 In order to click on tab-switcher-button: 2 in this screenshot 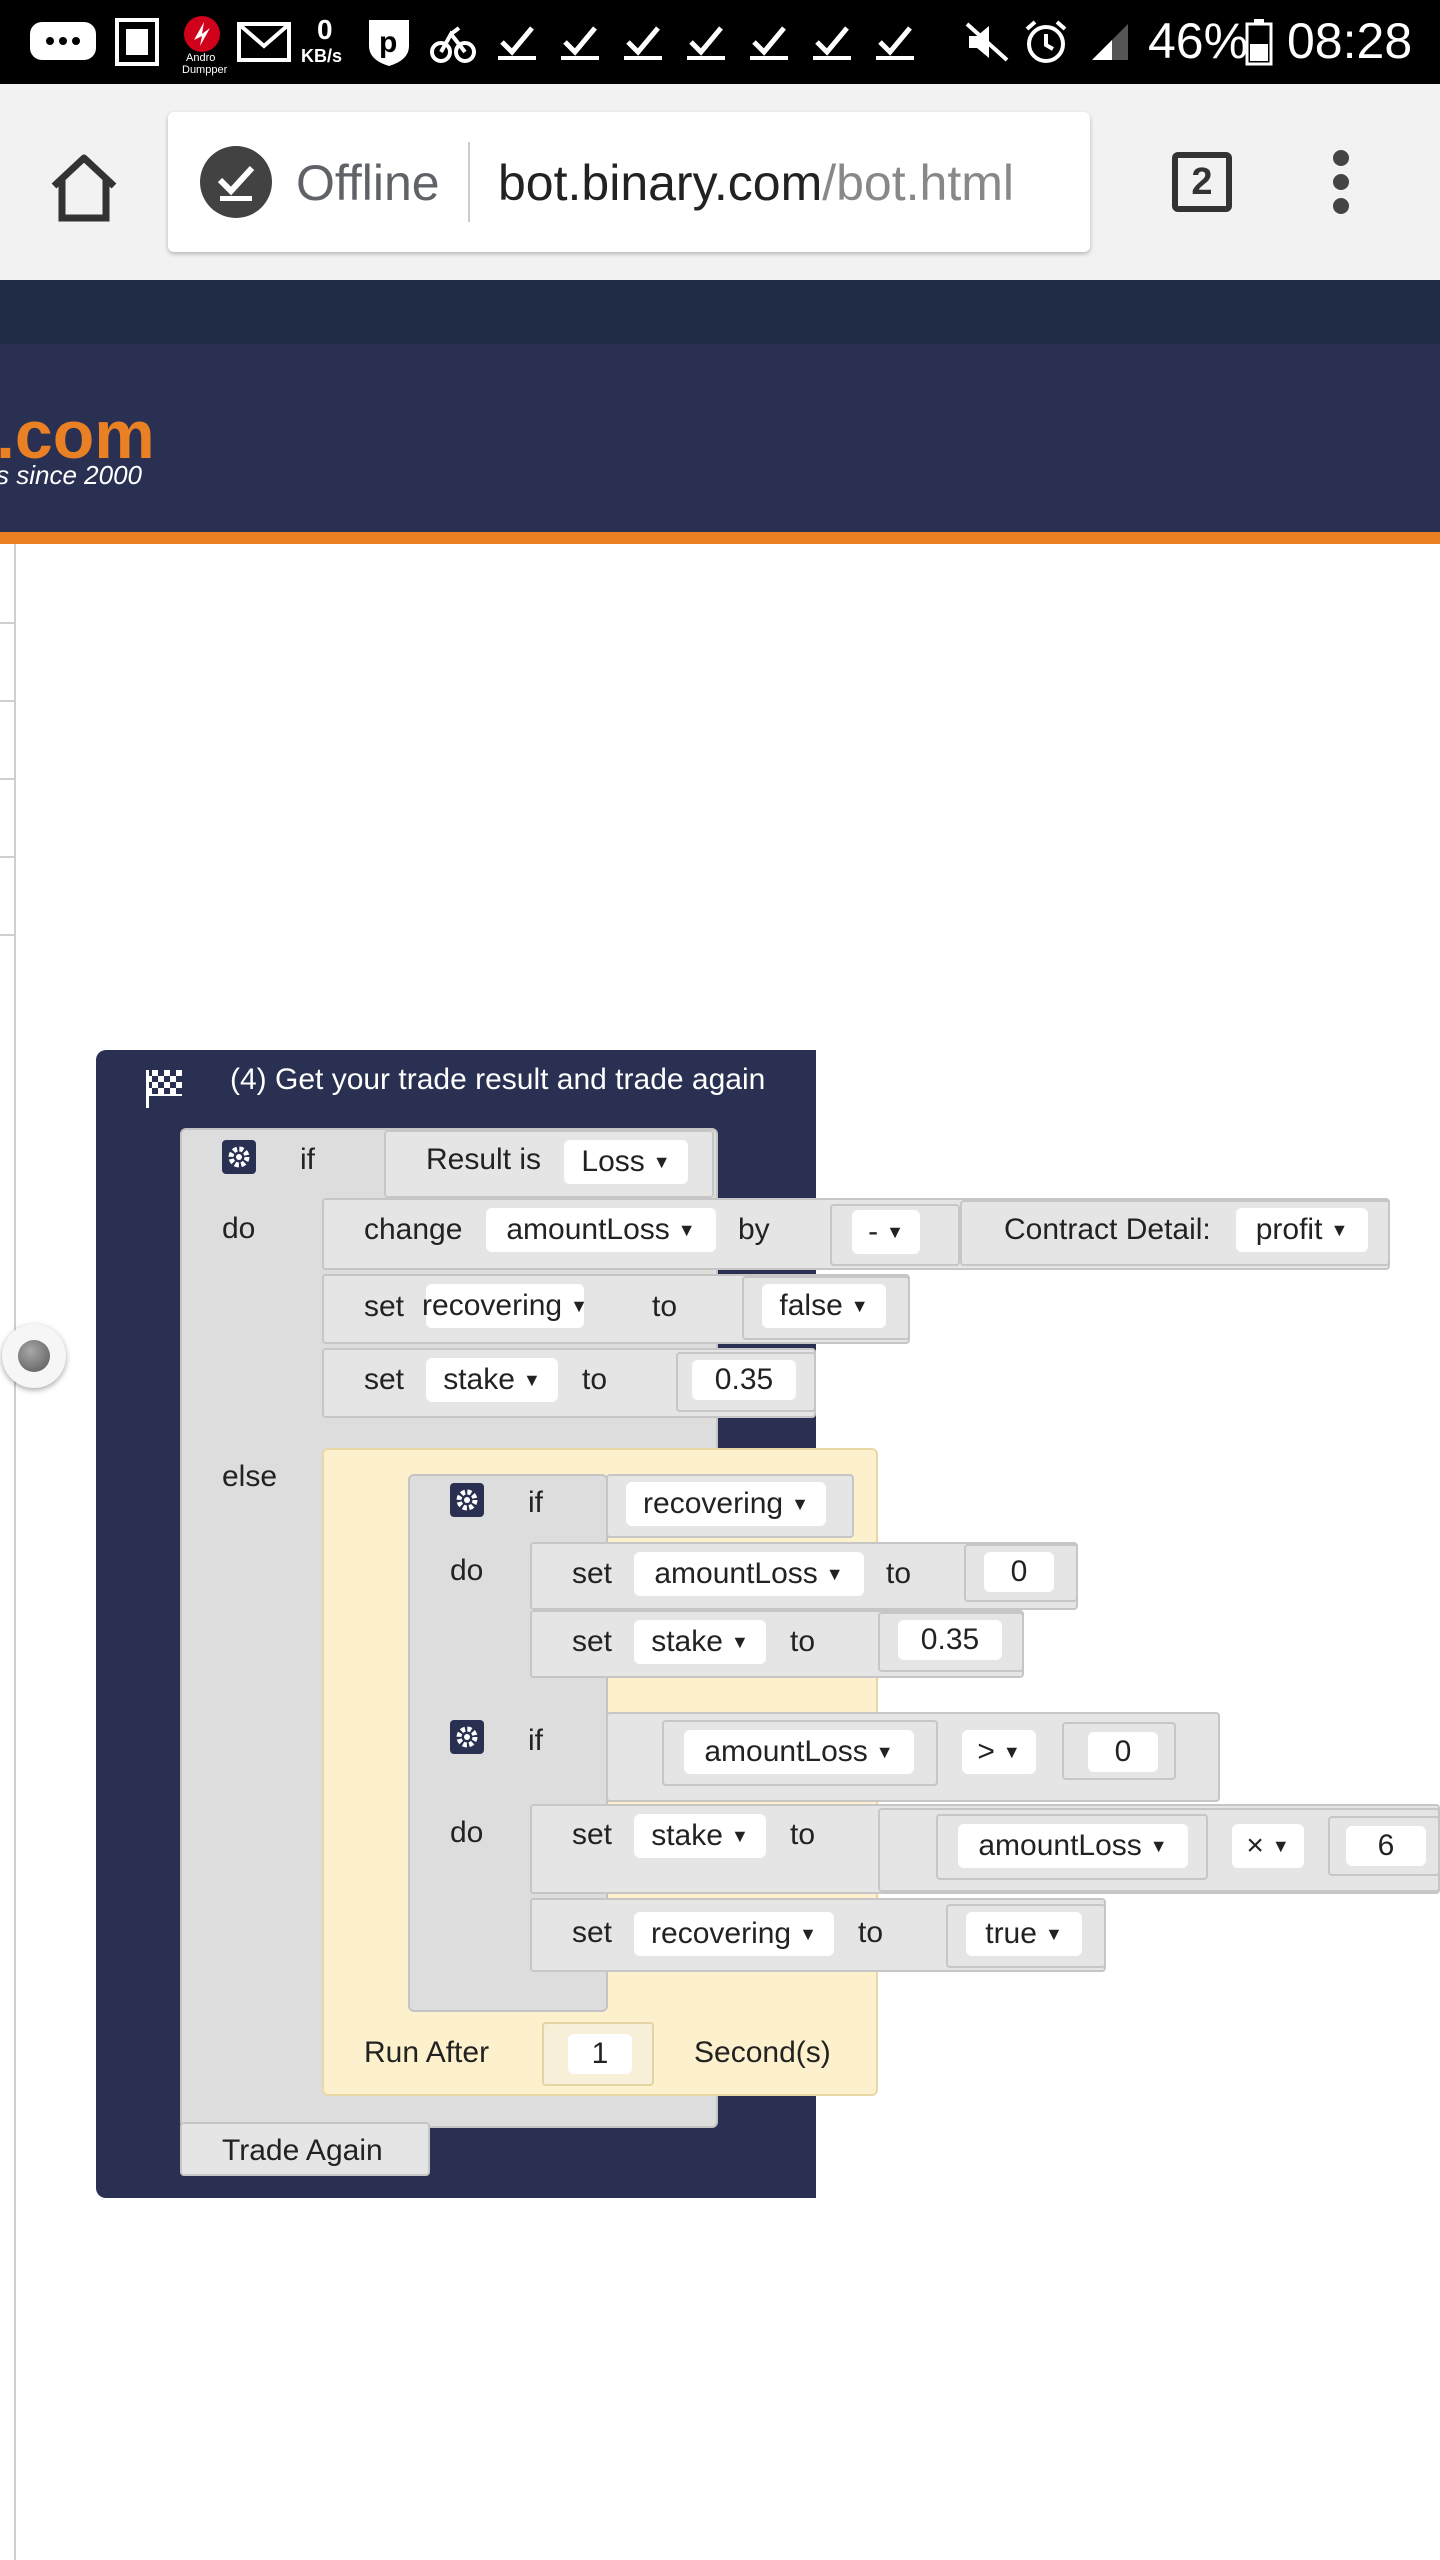, I will do `click(1202, 182)`.